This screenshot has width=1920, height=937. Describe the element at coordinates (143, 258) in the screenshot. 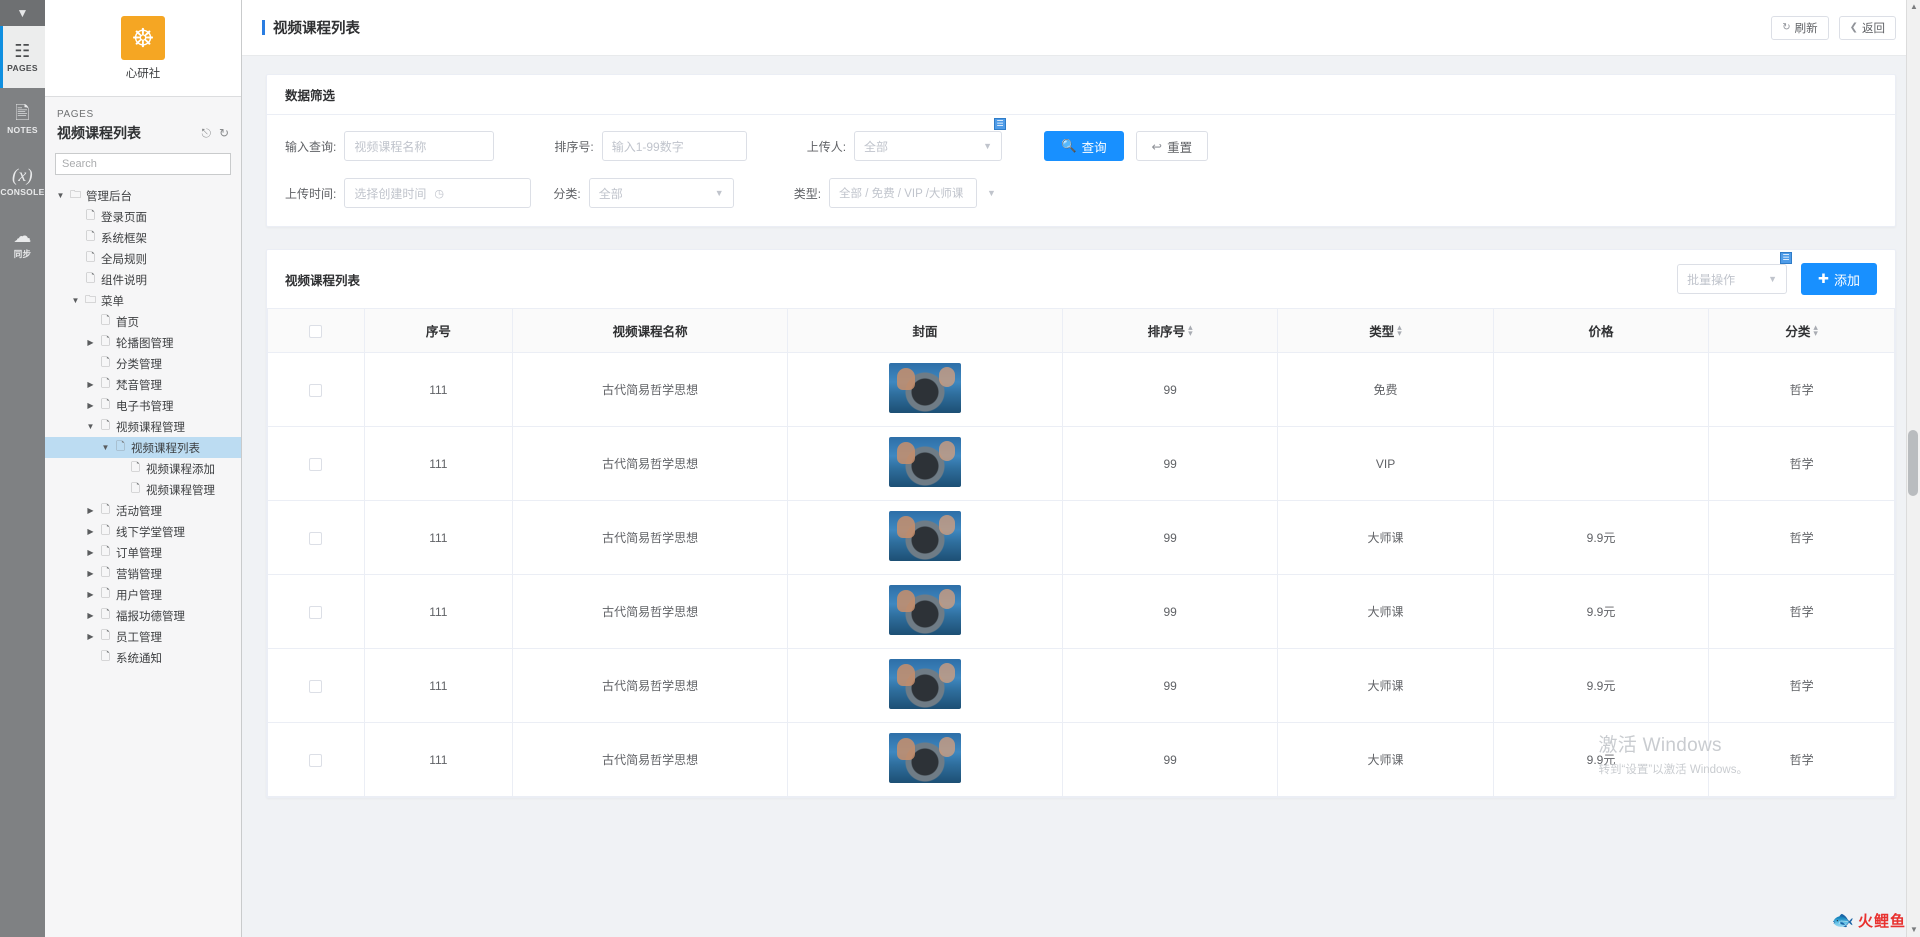

I see `tree-item-3: 🗋 全局规则` at that location.